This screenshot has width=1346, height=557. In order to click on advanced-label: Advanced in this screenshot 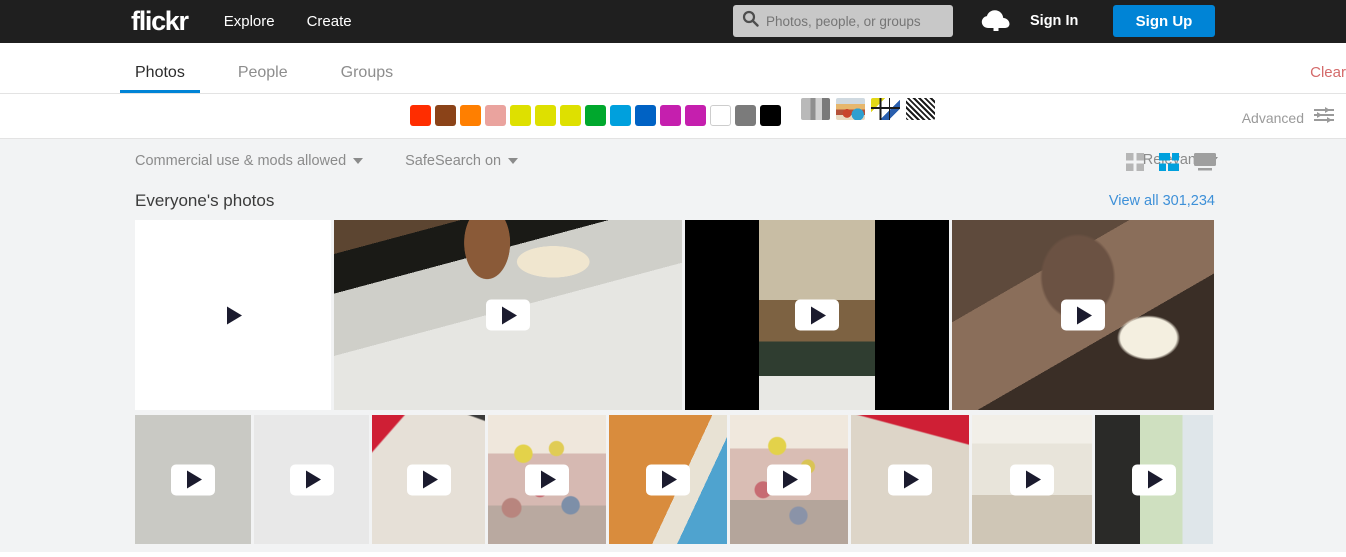, I will do `click(1272, 117)`.